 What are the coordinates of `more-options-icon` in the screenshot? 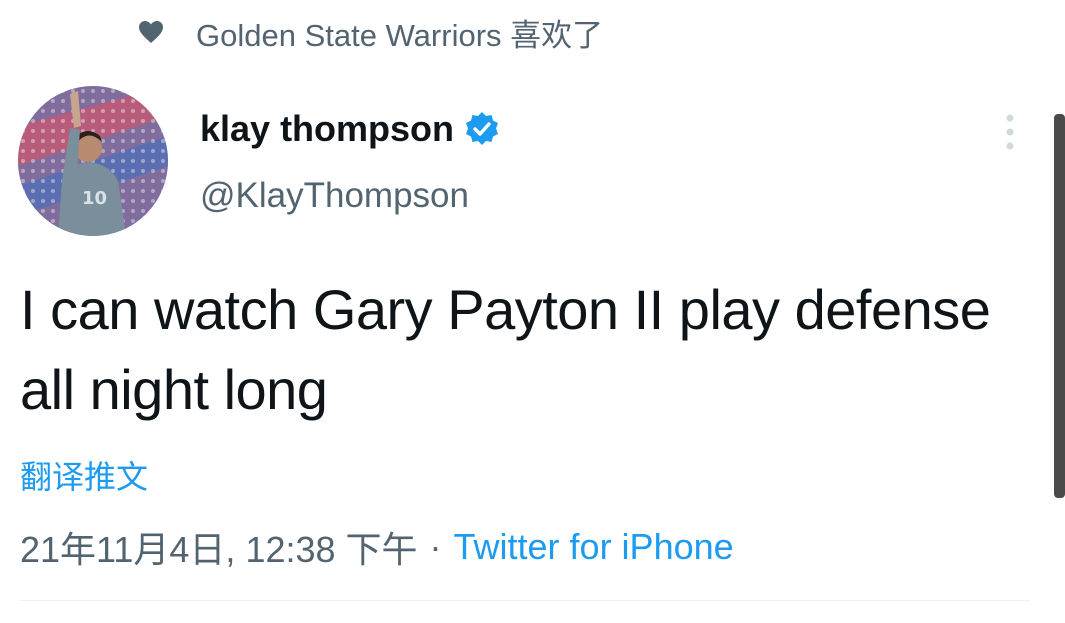 It's located at (1010, 133).